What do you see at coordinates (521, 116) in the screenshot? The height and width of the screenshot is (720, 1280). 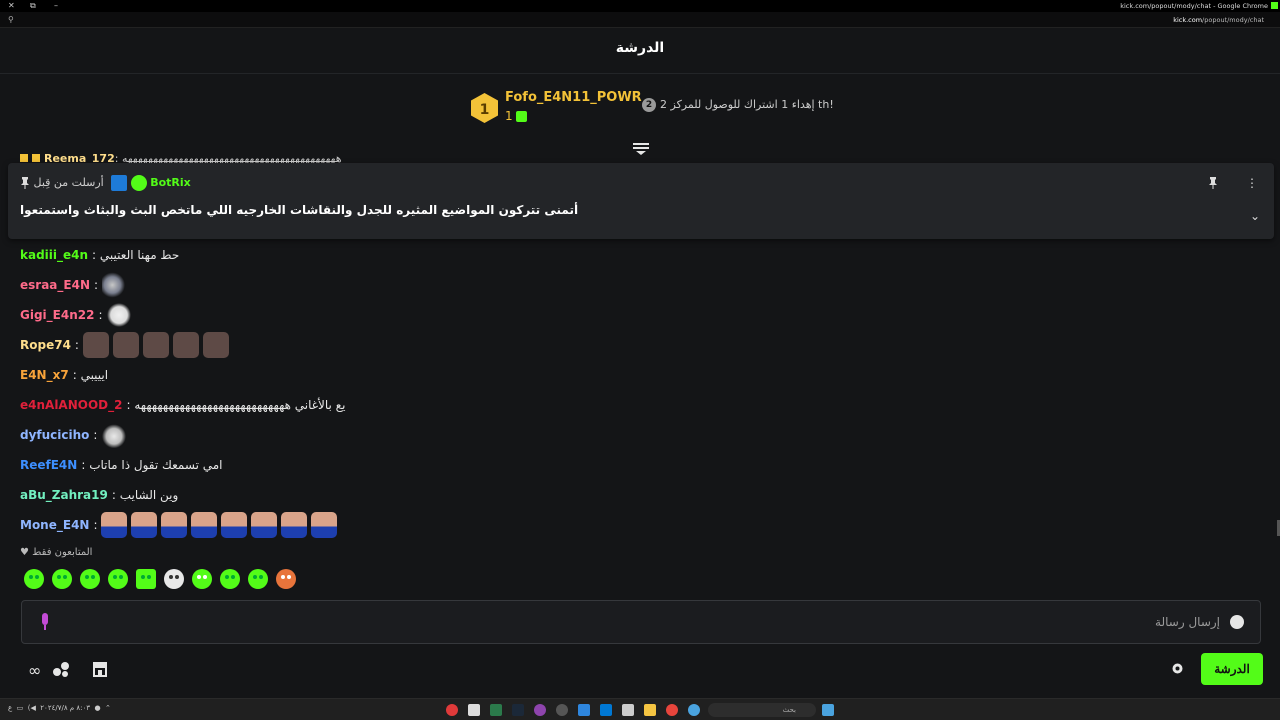 I see `gift-icon` at bounding box center [521, 116].